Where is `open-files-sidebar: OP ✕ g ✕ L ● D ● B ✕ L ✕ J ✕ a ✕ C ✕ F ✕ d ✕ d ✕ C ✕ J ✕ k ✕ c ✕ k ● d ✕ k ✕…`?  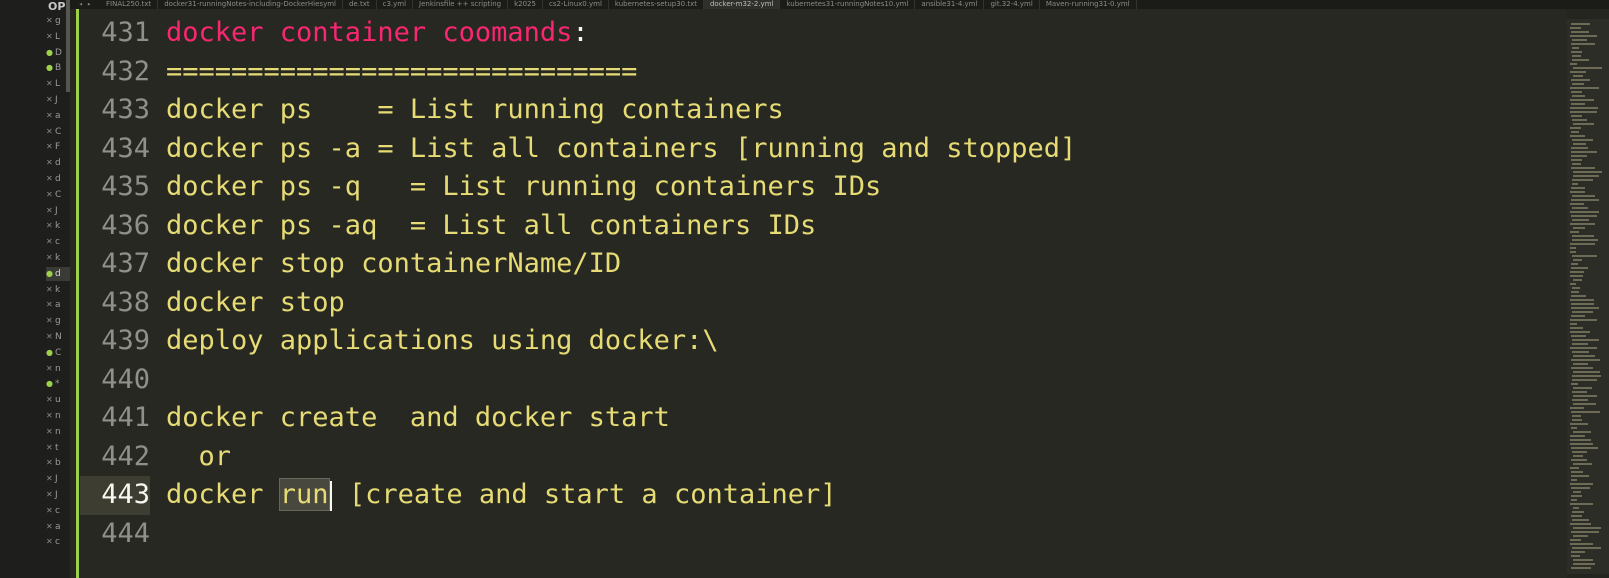 open-files-sidebar: OP ✕ g ✕ L ● D ● B ✕ L ✕ J ✕ a ✕ C ✕ F ✕ d ✕ d ✕ C ✕ J ✕ k ✕ c ✕ k ● d ✕ k ✕… is located at coordinates (35, 289).